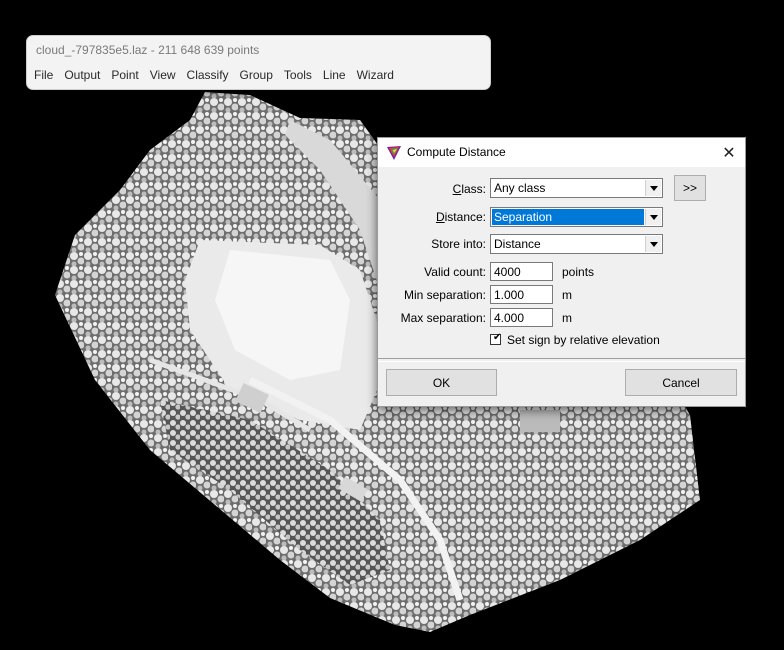 This screenshot has width=784, height=650. Describe the element at coordinates (208, 75) in the screenshot. I see `menu-classify: Classify` at that location.